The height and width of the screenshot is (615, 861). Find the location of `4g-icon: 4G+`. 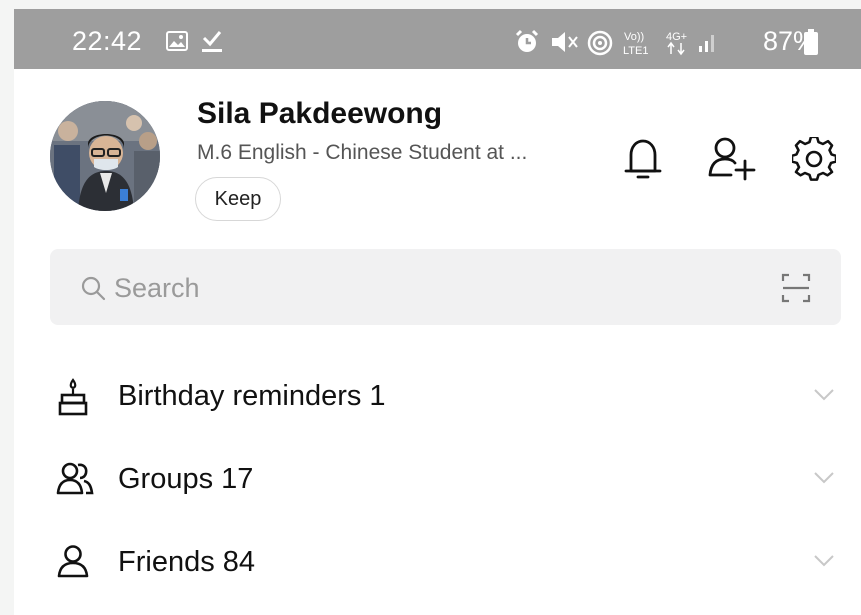

4g-icon: 4G+ is located at coordinates (677, 44).